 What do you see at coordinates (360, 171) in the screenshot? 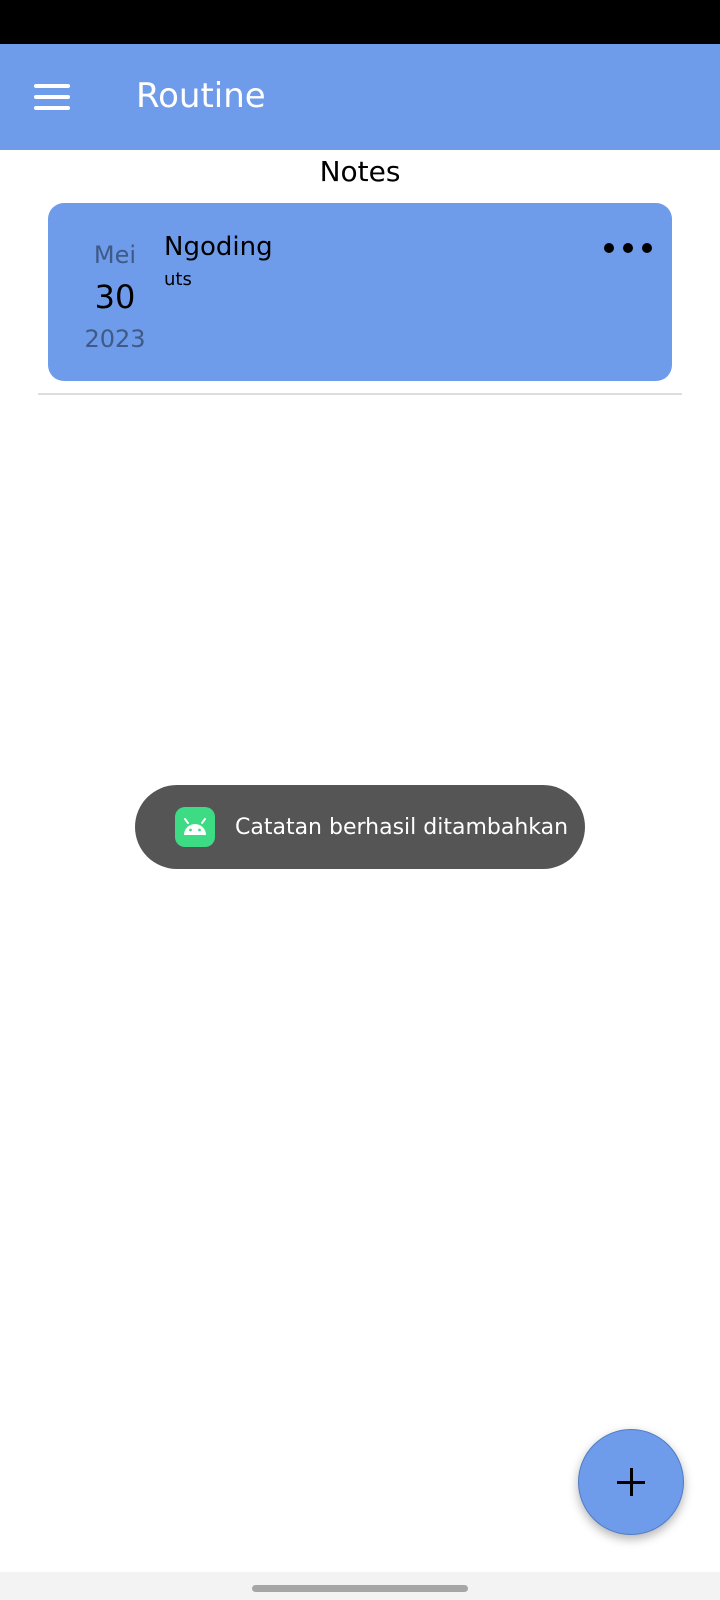
I see `section-title: Notes` at bounding box center [360, 171].